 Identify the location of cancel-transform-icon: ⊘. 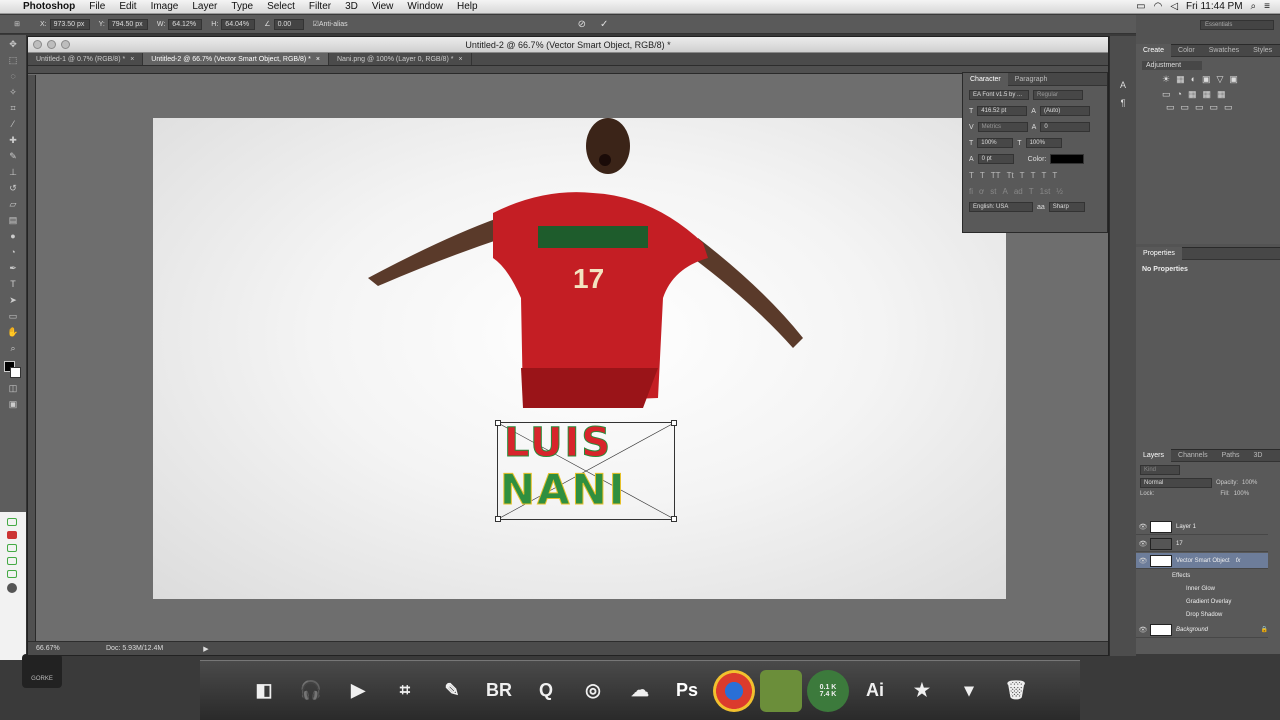
(582, 24).